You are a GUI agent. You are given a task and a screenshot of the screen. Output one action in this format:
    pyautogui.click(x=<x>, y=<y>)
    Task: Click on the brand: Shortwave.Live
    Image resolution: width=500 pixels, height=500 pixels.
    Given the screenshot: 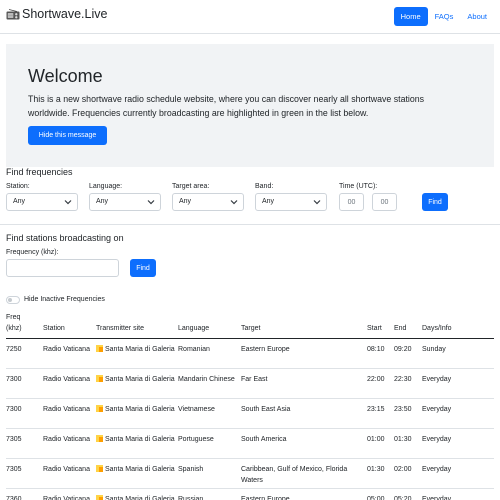 What is the action you would take?
    pyautogui.click(x=56, y=14)
    